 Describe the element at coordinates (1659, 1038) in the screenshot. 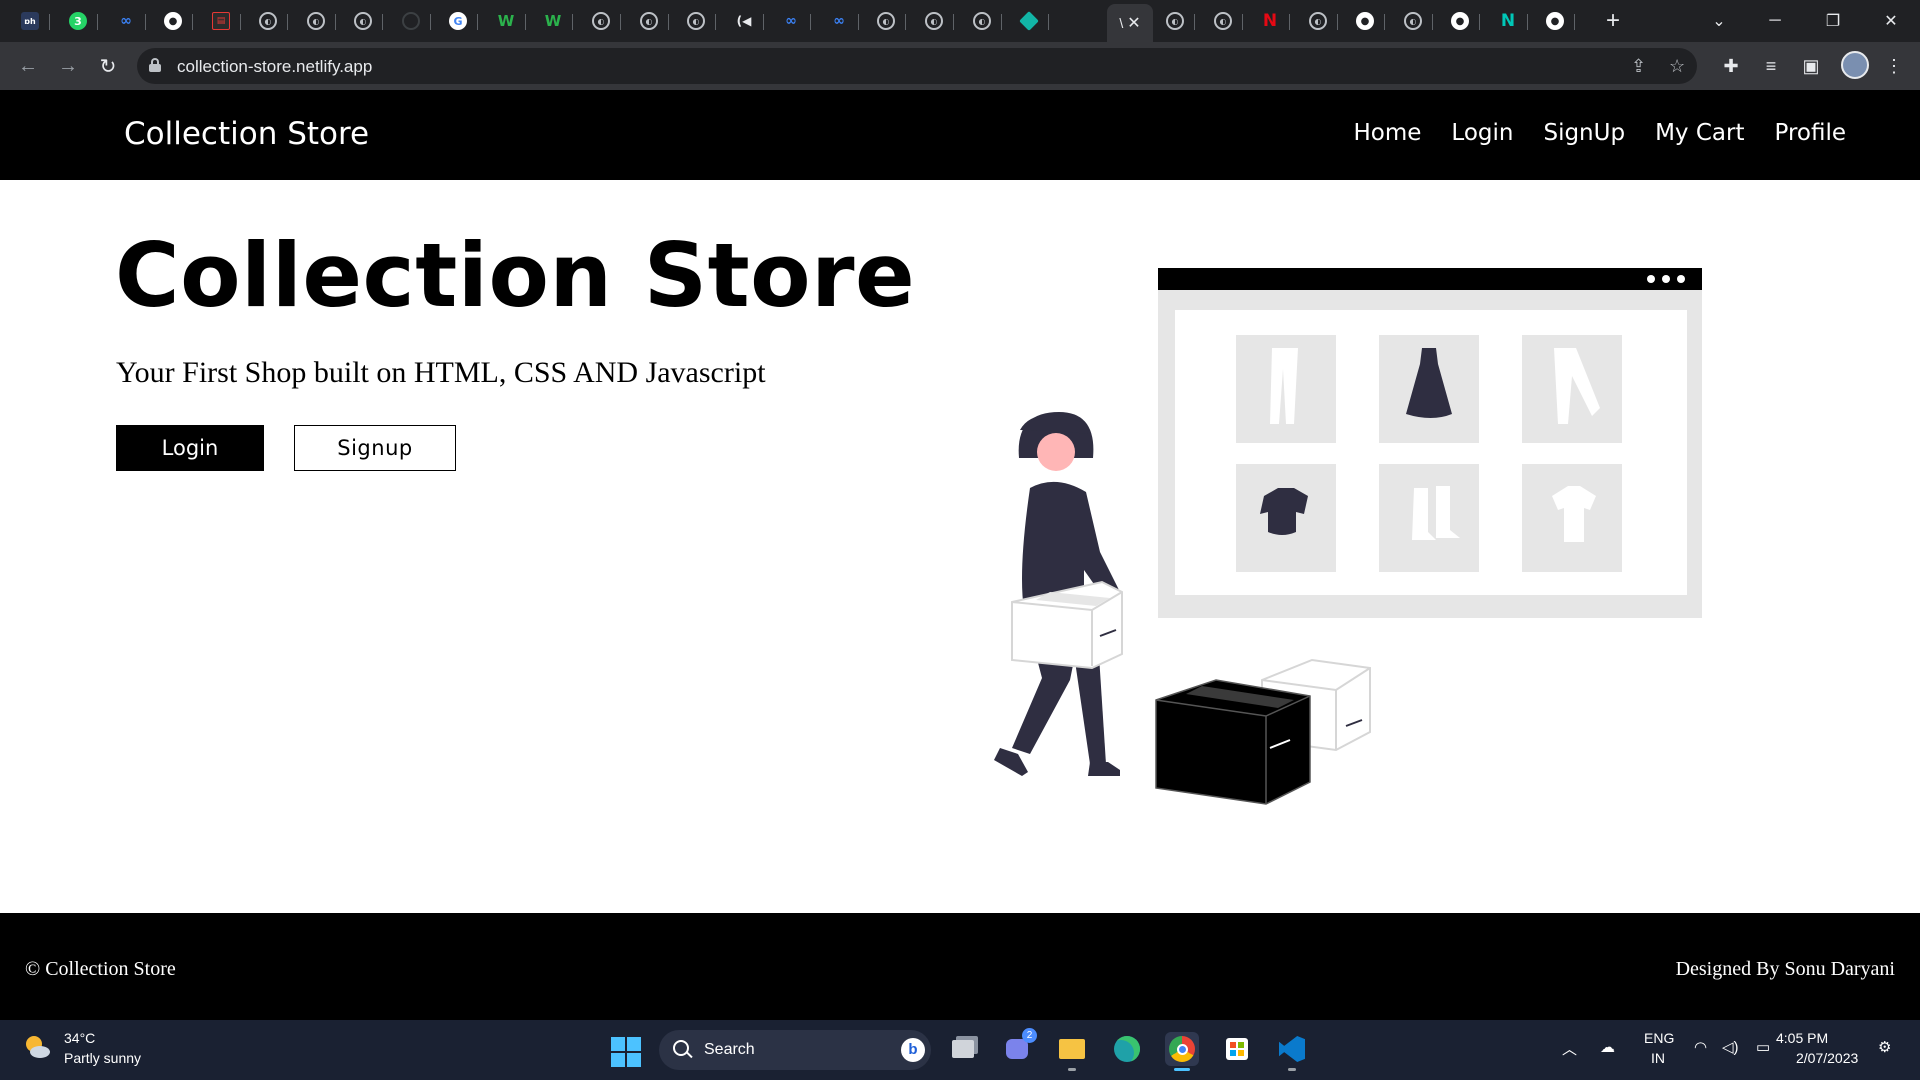

I see `input-language: ENG` at that location.